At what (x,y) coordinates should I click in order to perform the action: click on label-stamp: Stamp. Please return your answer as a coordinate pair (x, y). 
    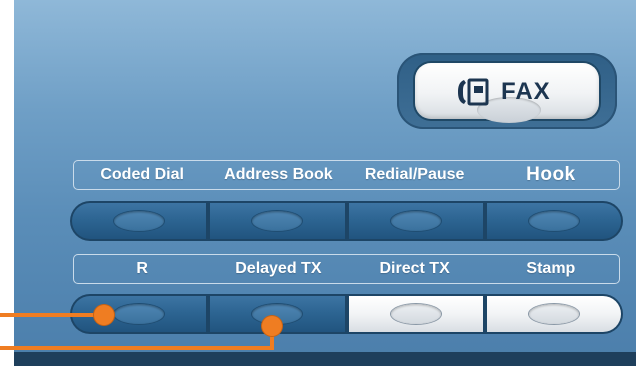
    Looking at the image, I should click on (551, 268).